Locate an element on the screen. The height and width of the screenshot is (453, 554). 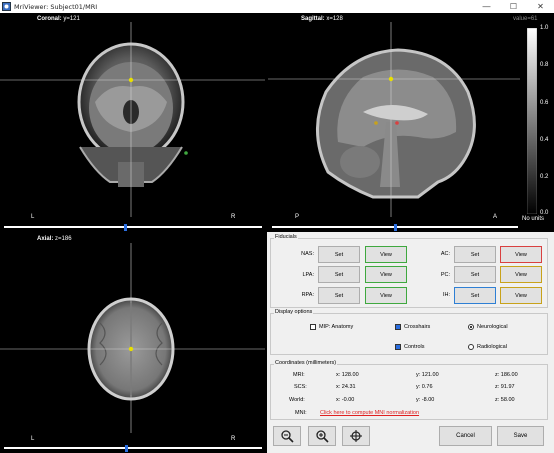
ih-label: IH: is located at coordinates (446, 295).